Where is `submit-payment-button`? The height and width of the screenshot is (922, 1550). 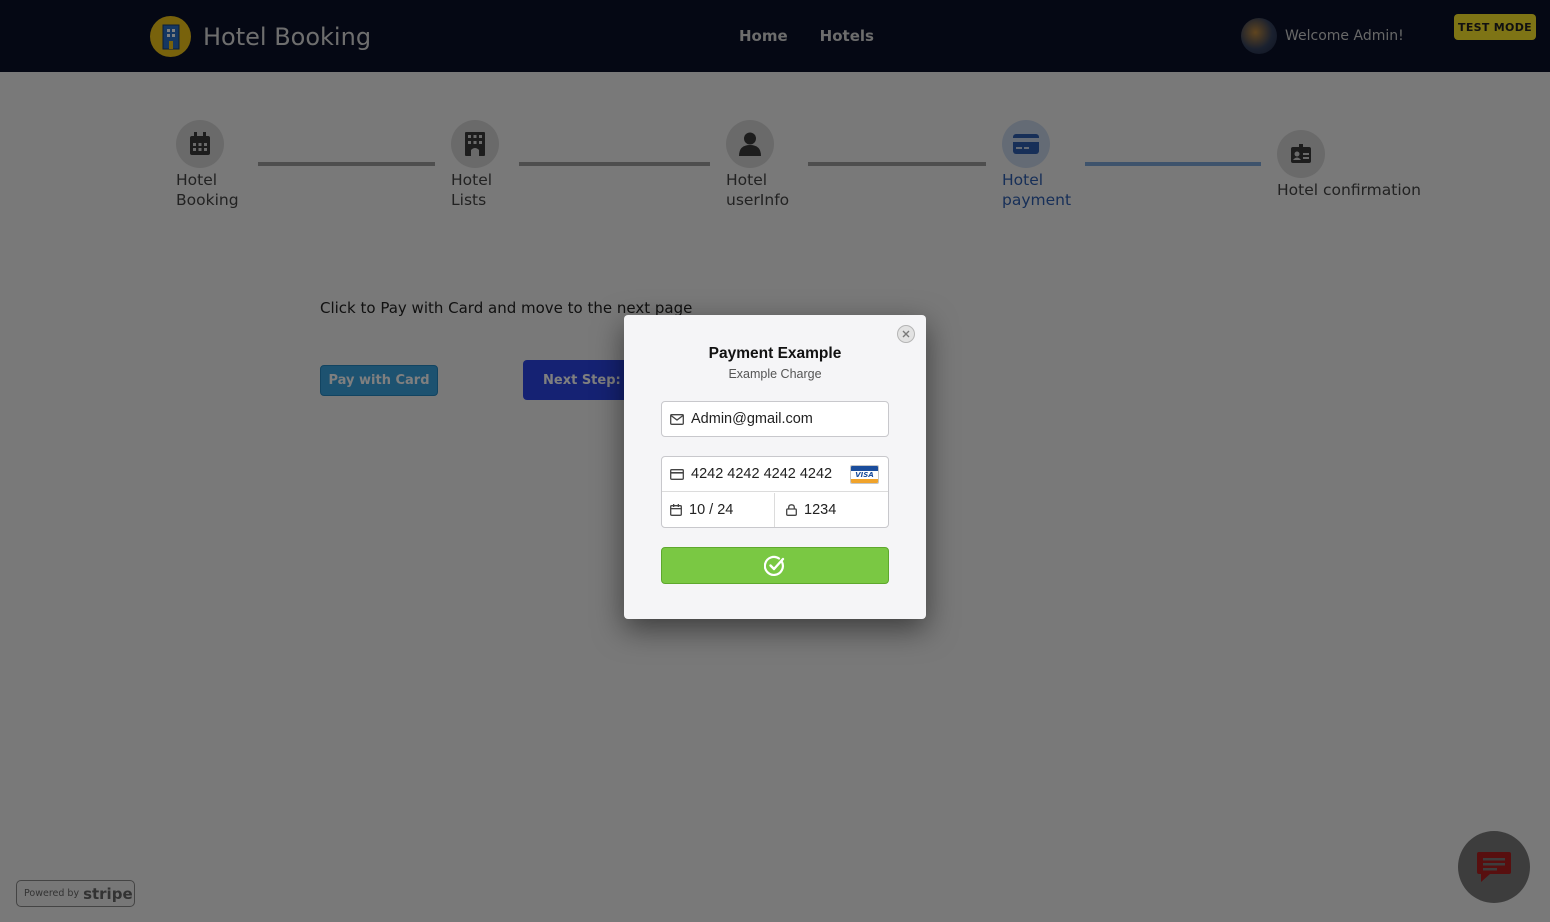
submit-payment-button is located at coordinates (775, 565).